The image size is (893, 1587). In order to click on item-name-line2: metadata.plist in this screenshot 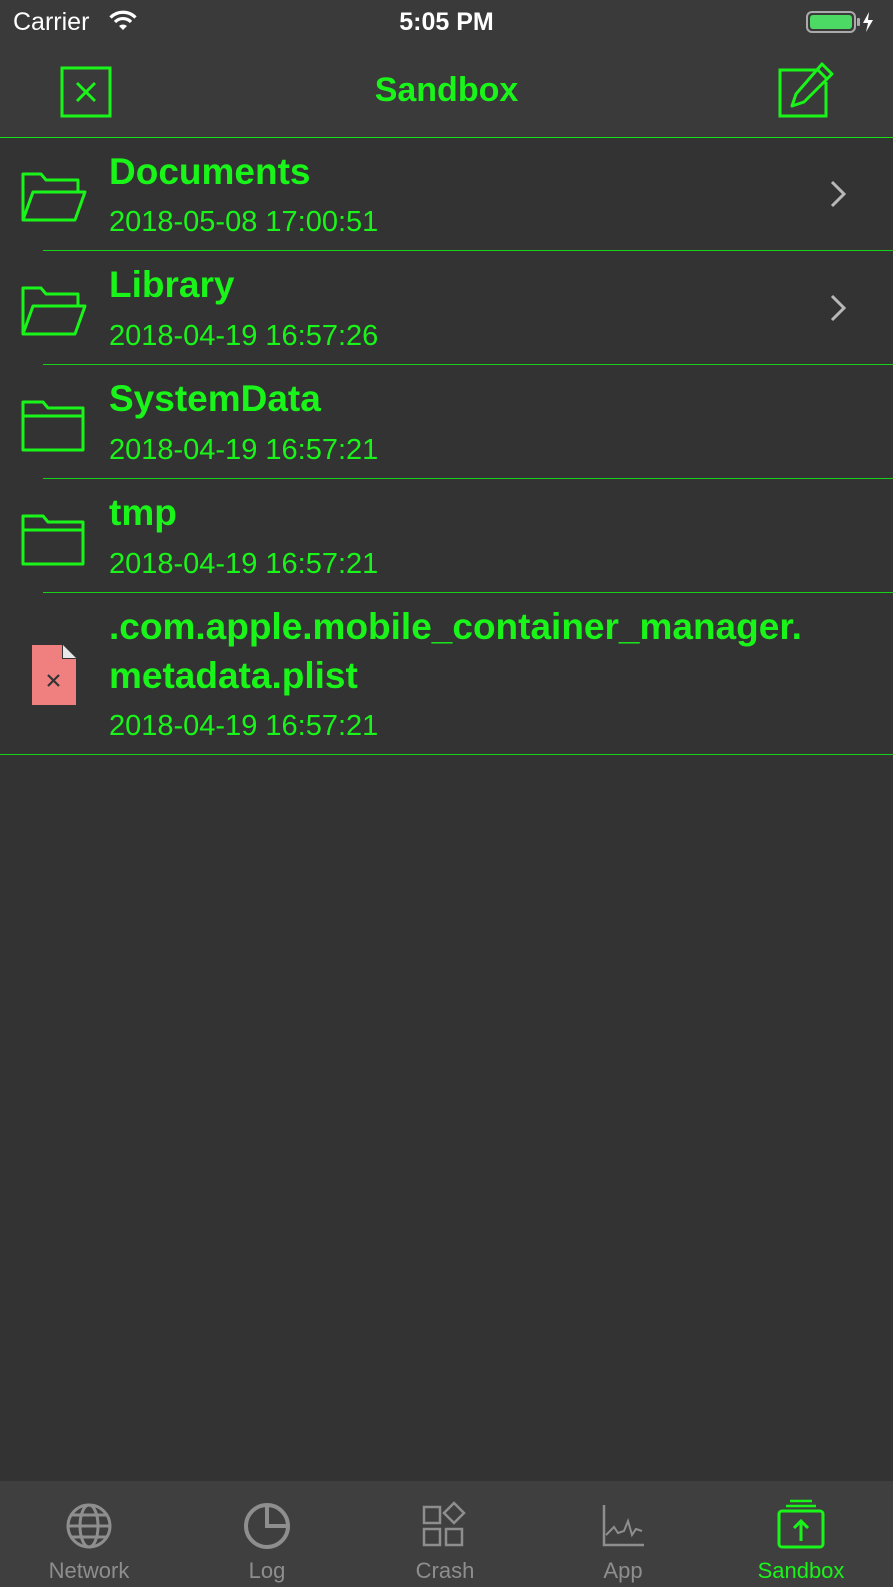, I will do `click(233, 675)`.